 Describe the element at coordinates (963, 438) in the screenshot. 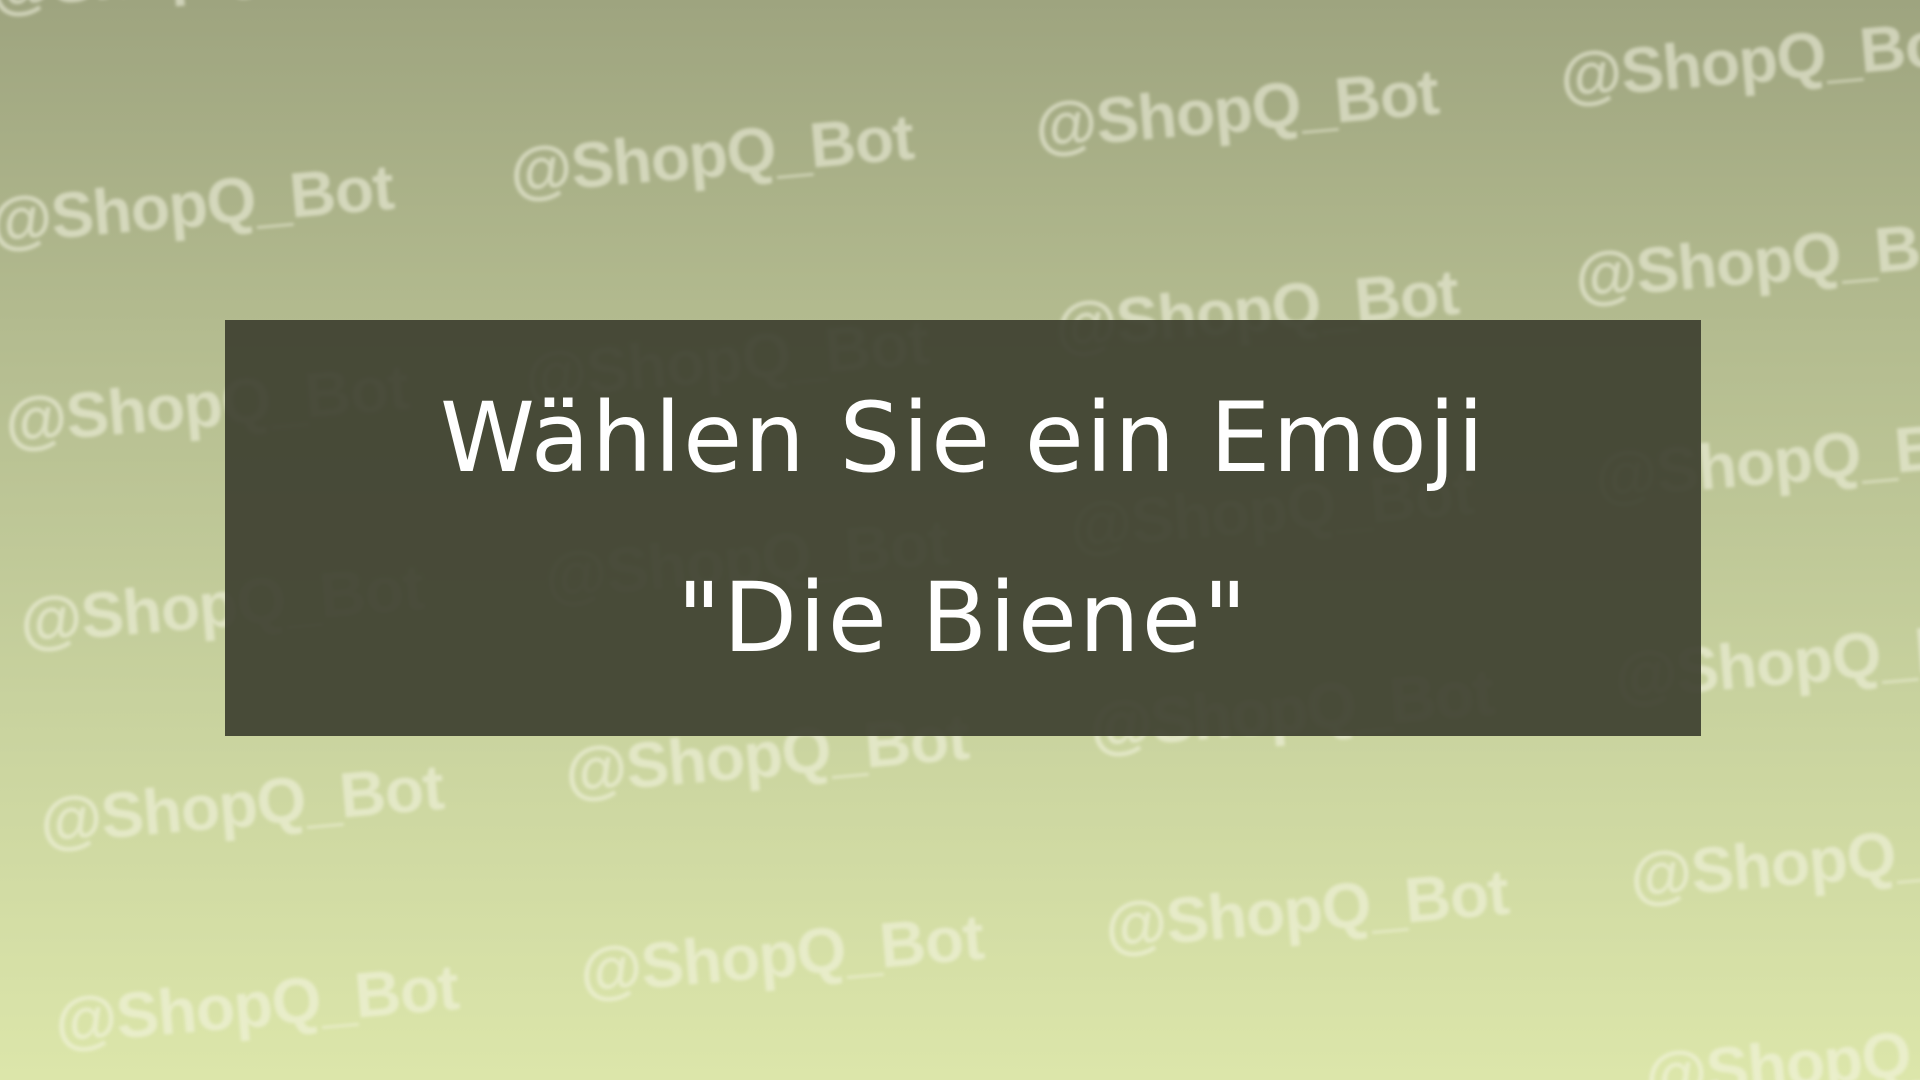

I see `card-title: Wählen Sie ein Emoji` at that location.